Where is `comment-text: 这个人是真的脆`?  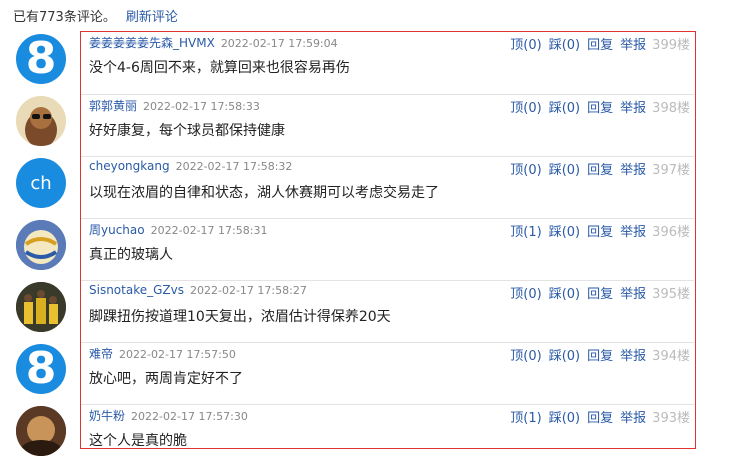
comment-text: 这个人是真的脆 is located at coordinates (138, 441).